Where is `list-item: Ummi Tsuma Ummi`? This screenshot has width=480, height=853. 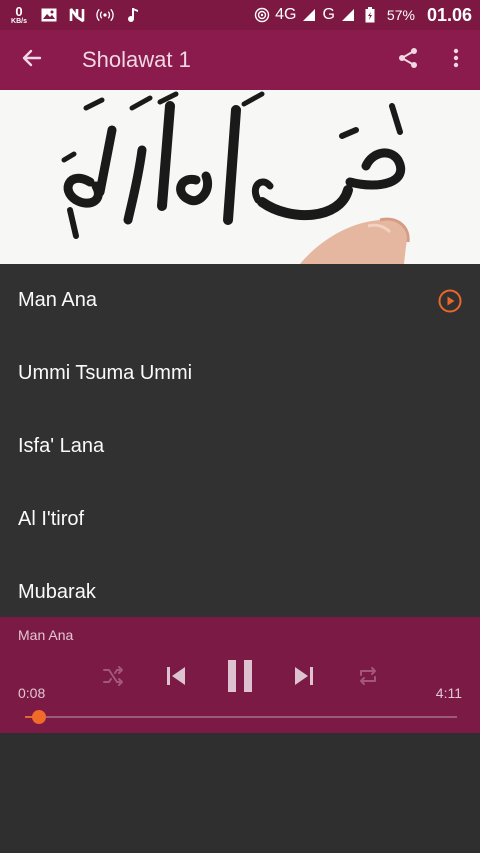
list-item: Ummi Tsuma Ummi is located at coordinates (240, 373).